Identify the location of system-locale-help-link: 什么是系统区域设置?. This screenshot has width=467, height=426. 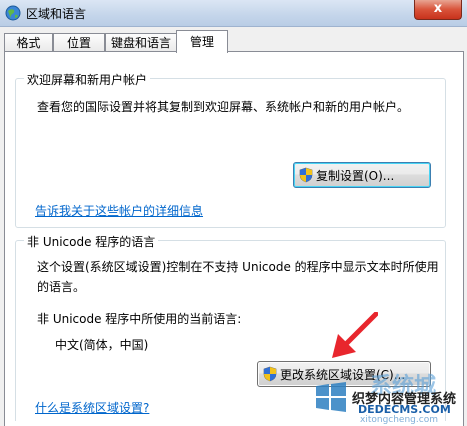
(92, 407).